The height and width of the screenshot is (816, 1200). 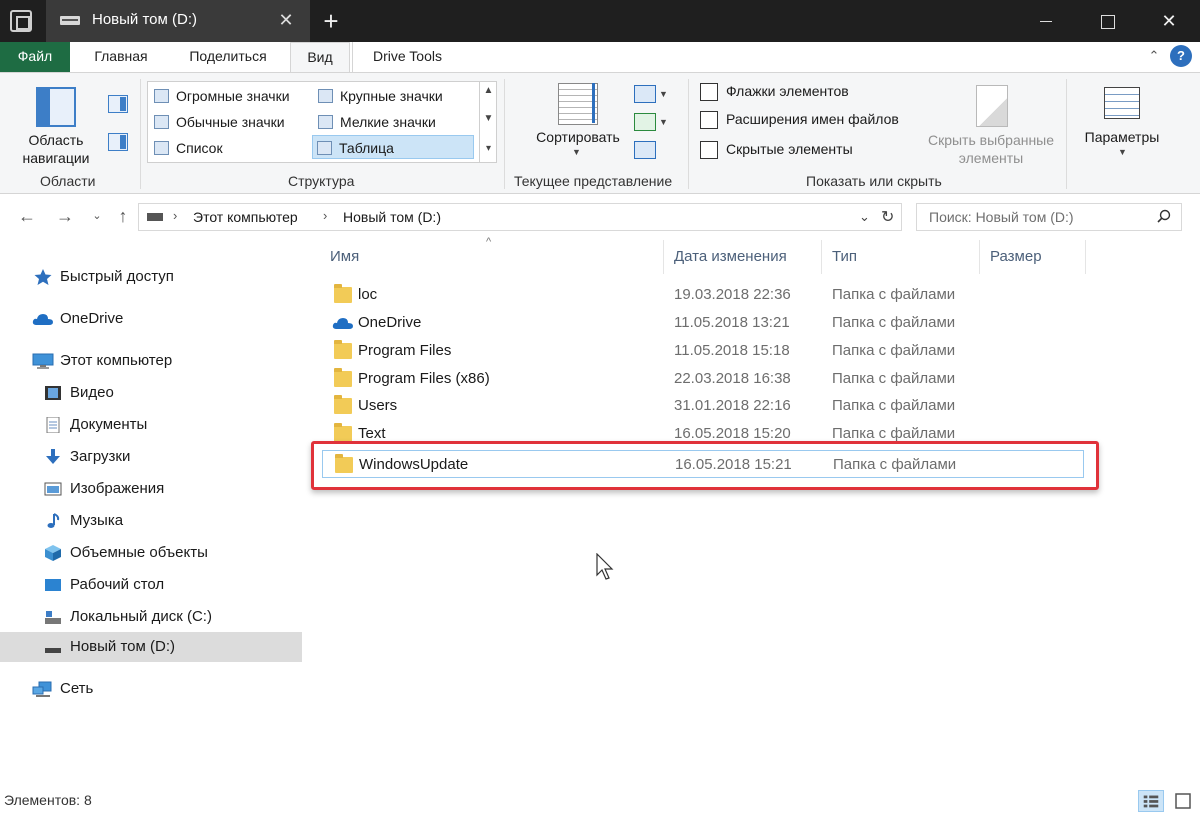 What do you see at coordinates (123, 216) in the screenshot?
I see `up-button: ↑` at bounding box center [123, 216].